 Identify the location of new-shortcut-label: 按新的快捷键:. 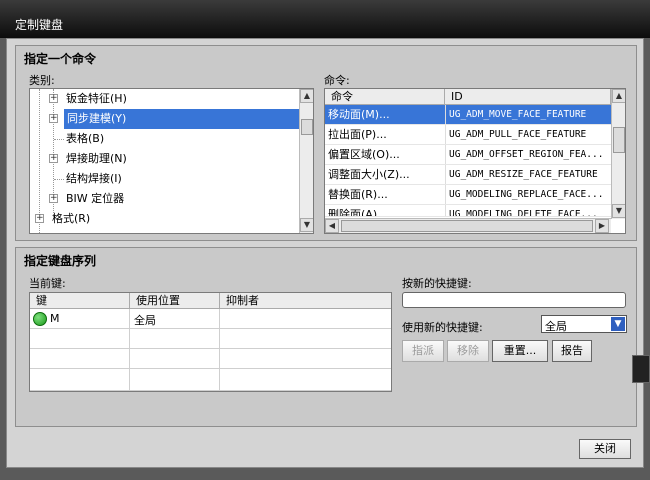
(437, 283).